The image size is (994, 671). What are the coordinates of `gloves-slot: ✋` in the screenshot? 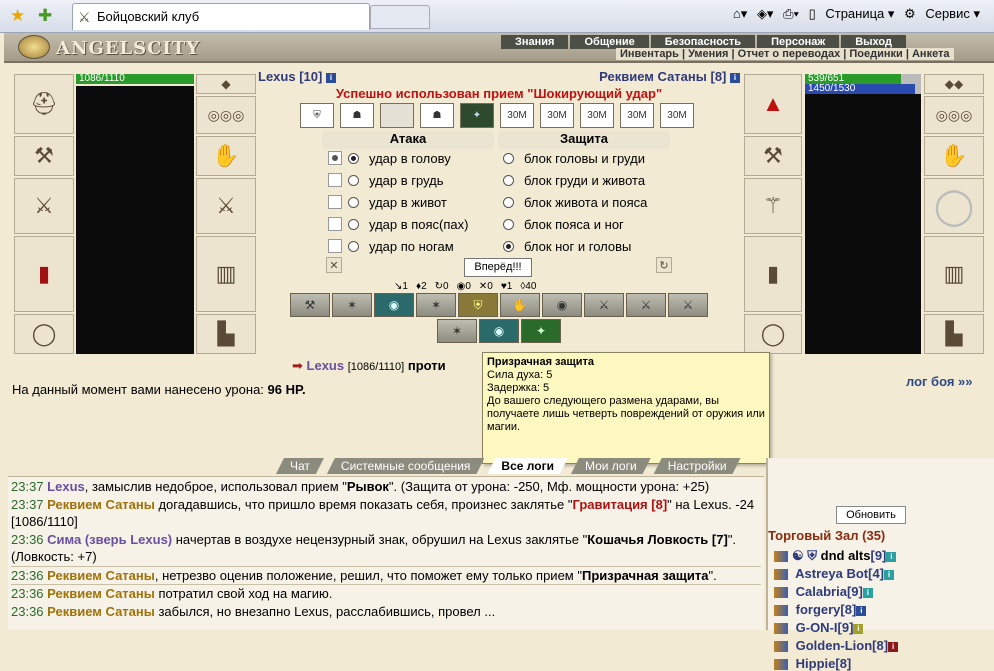 It's located at (226, 156).